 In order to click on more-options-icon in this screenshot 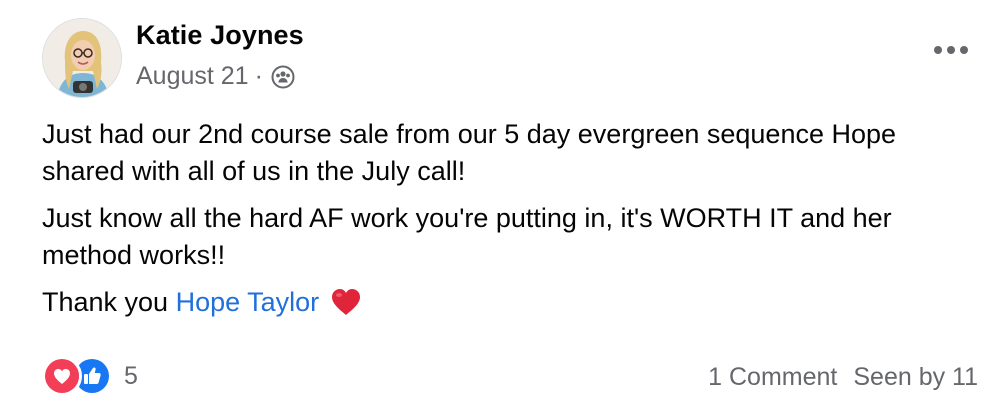, I will do `click(951, 50)`.